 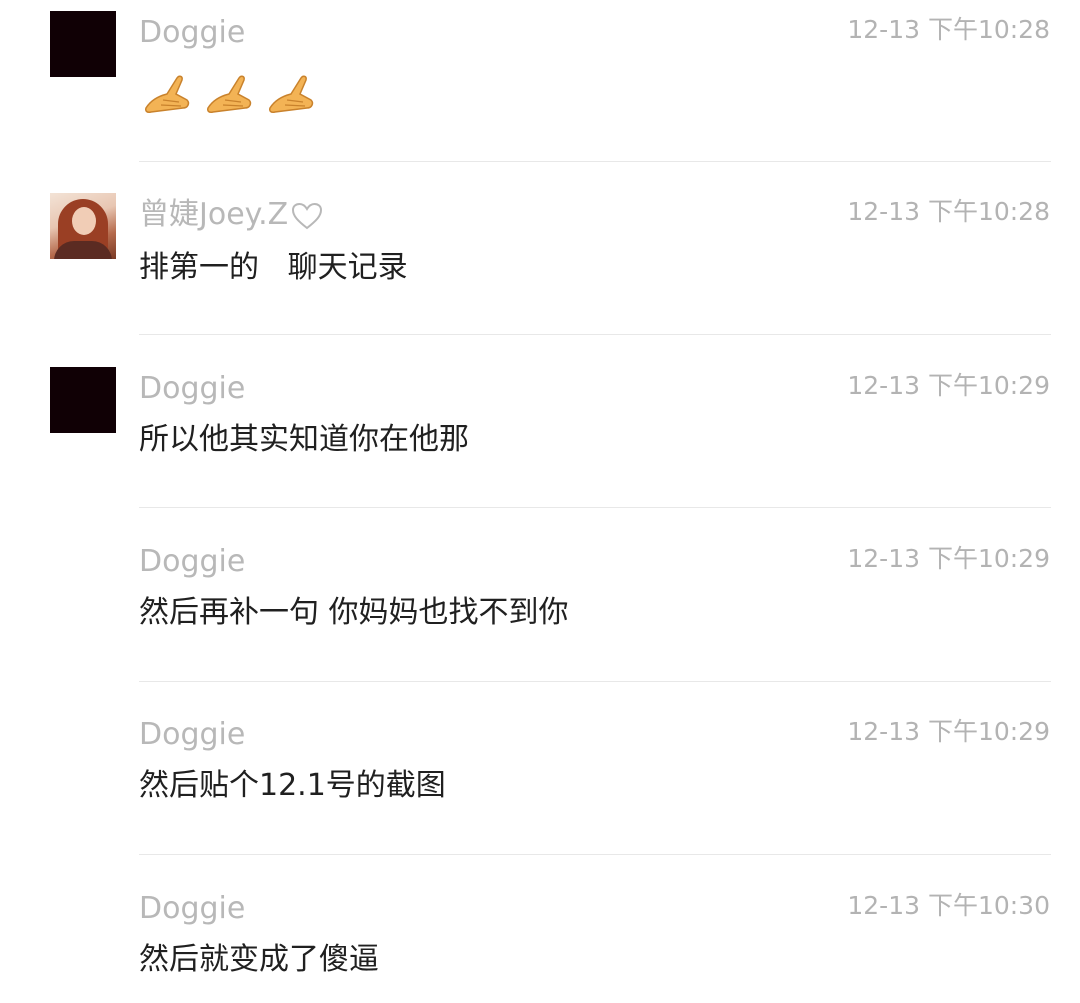 I want to click on sender-name: 曾婕Joey.Z, so click(x=214, y=214).